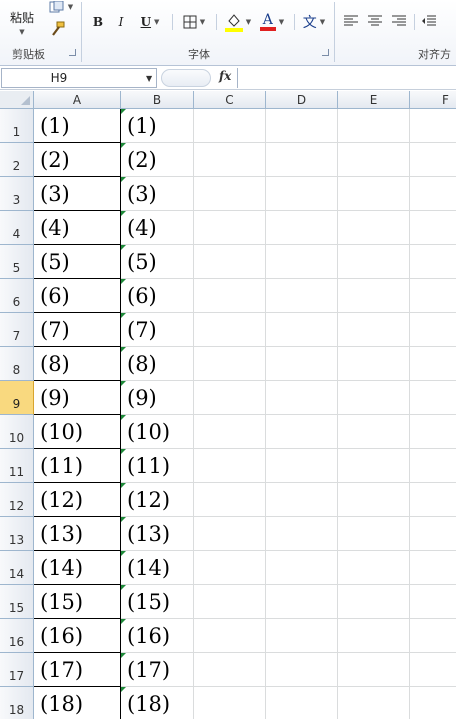 The height and width of the screenshot is (719, 456). Describe the element at coordinates (157, 194) in the screenshot. I see `cell-b3: (3)` at that location.